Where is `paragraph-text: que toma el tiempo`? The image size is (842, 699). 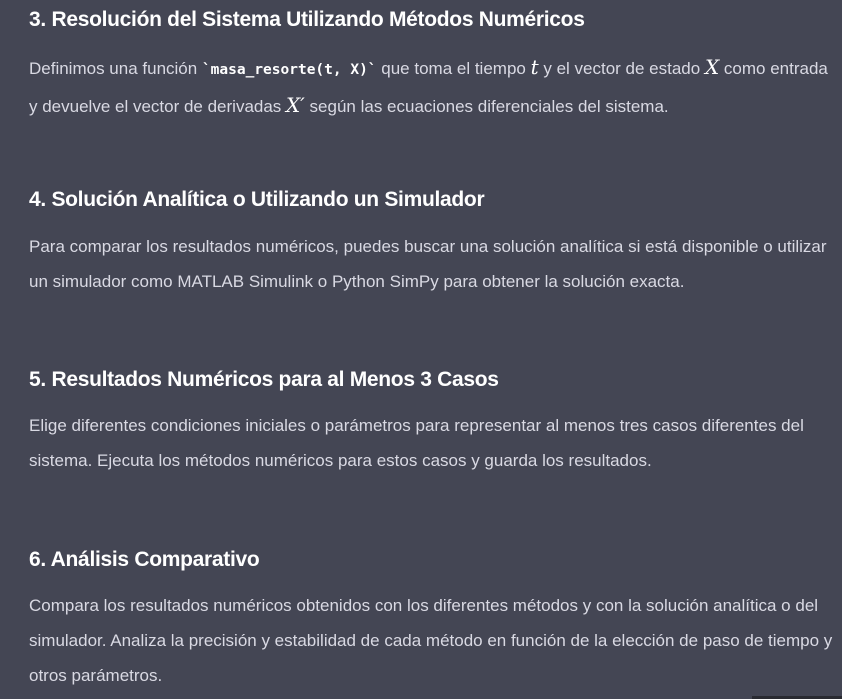
paragraph-text: que toma el tiempo is located at coordinates (453, 68).